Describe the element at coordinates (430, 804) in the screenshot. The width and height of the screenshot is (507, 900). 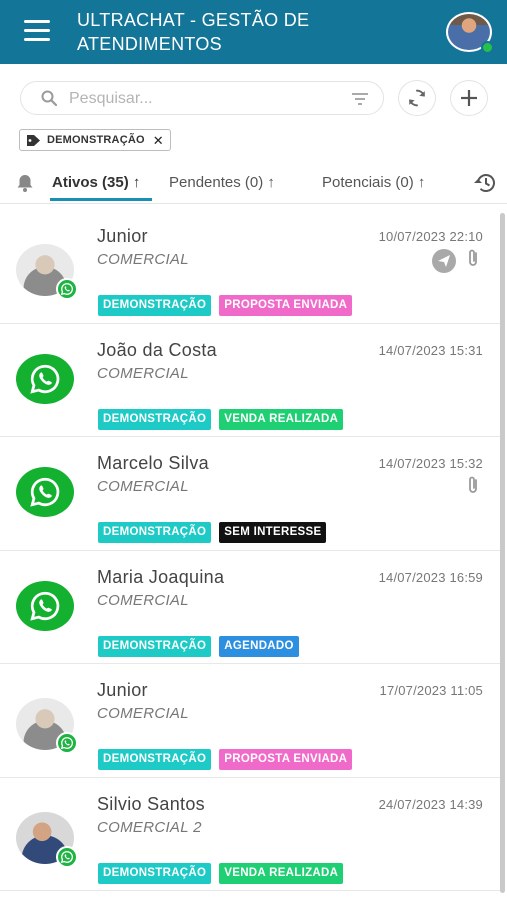
I see `message-datetime: 24/07/2023 14:39` at that location.